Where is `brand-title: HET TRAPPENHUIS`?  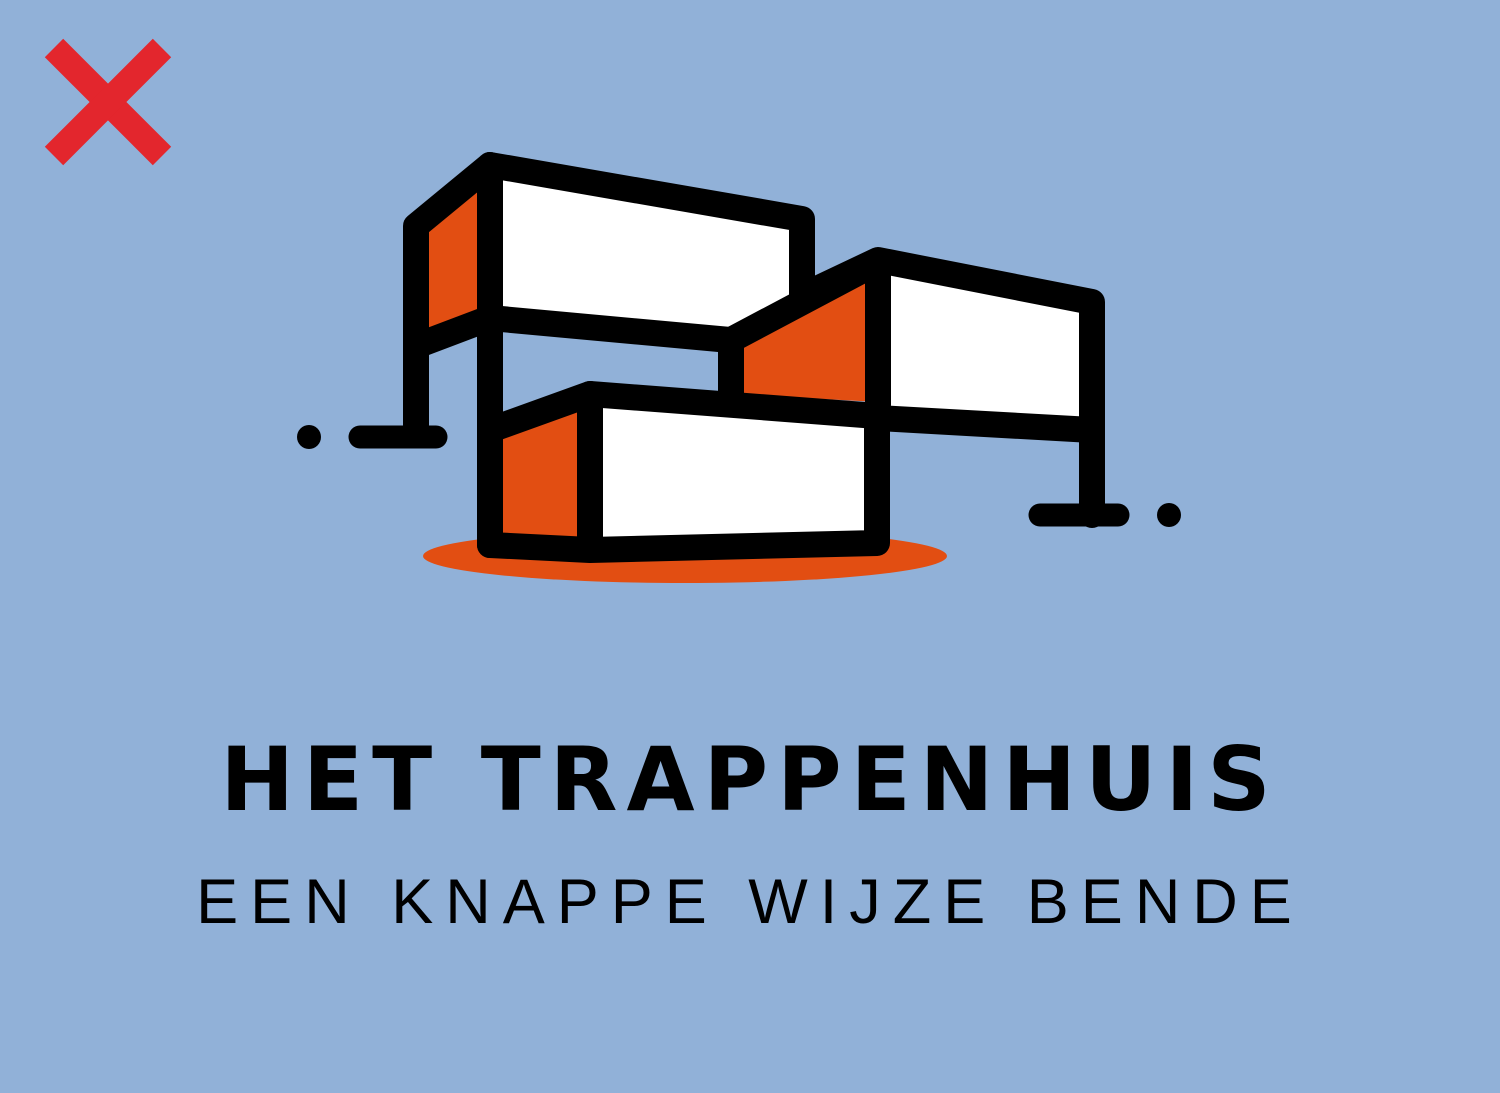
brand-title: HET TRAPPENHUIS is located at coordinates (750, 779).